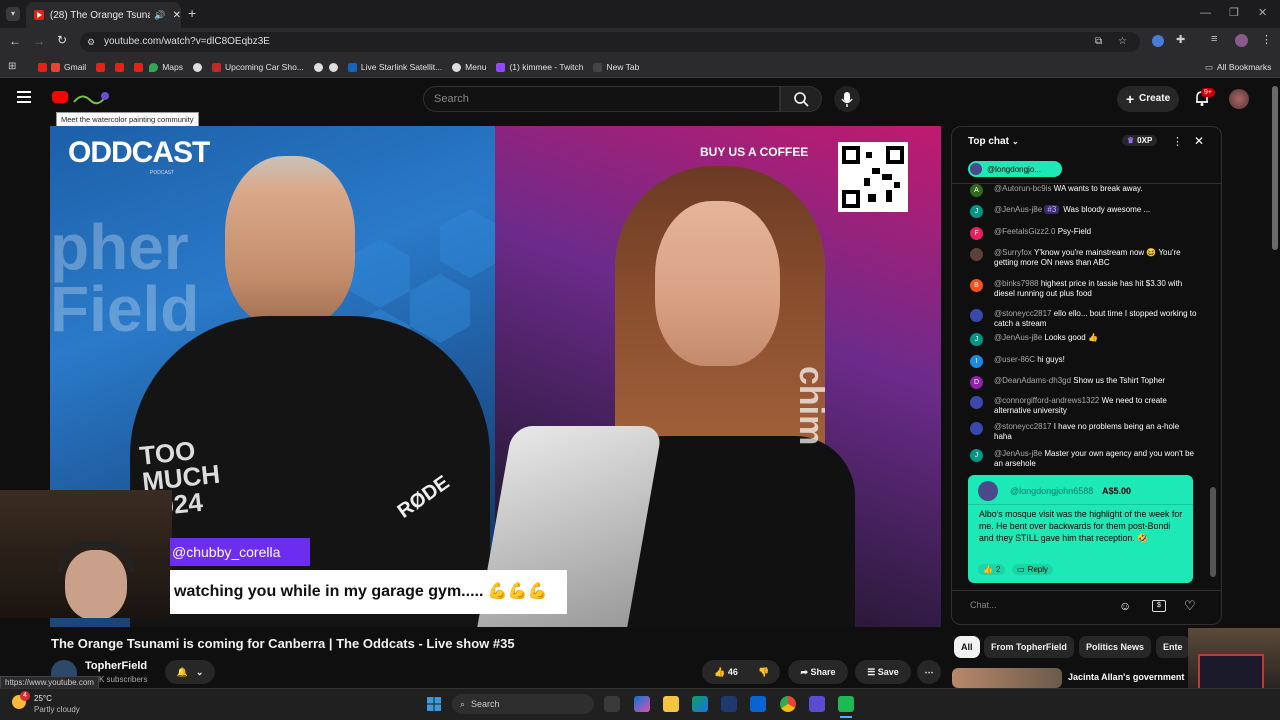  Describe the element at coordinates (192, 13) in the screenshot. I see `new-tab-button: +` at that location.